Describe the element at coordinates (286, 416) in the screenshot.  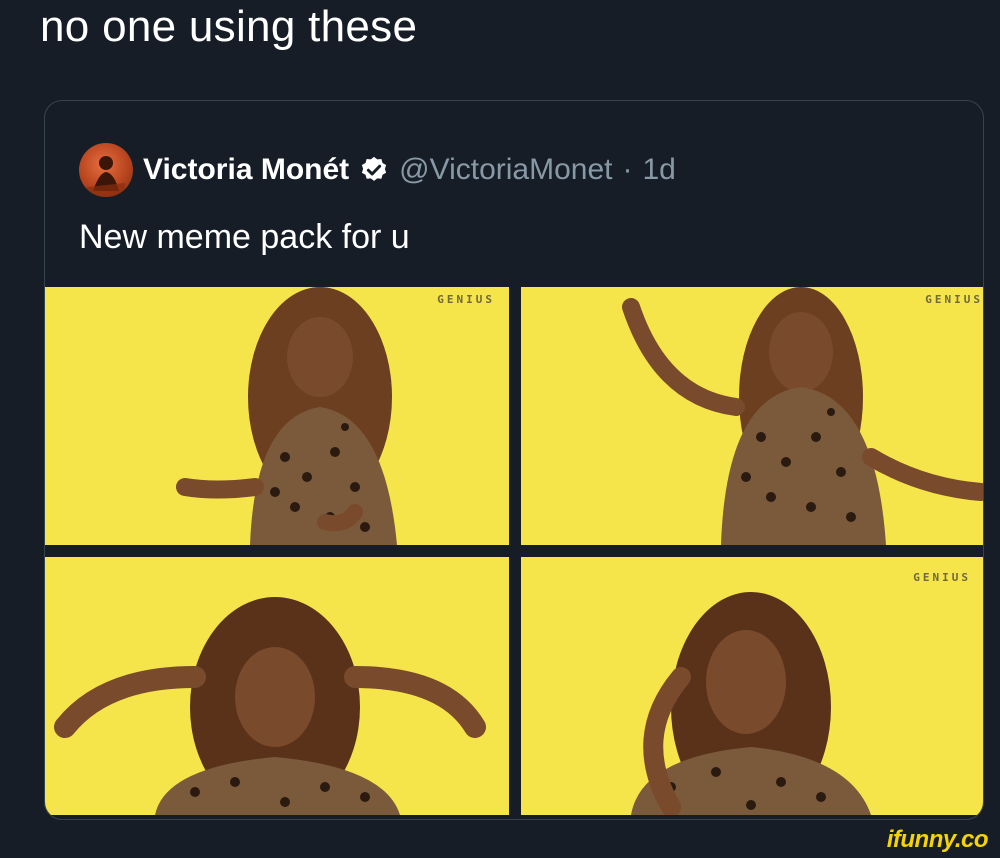
I see `photo-woman-gesturing` at that location.